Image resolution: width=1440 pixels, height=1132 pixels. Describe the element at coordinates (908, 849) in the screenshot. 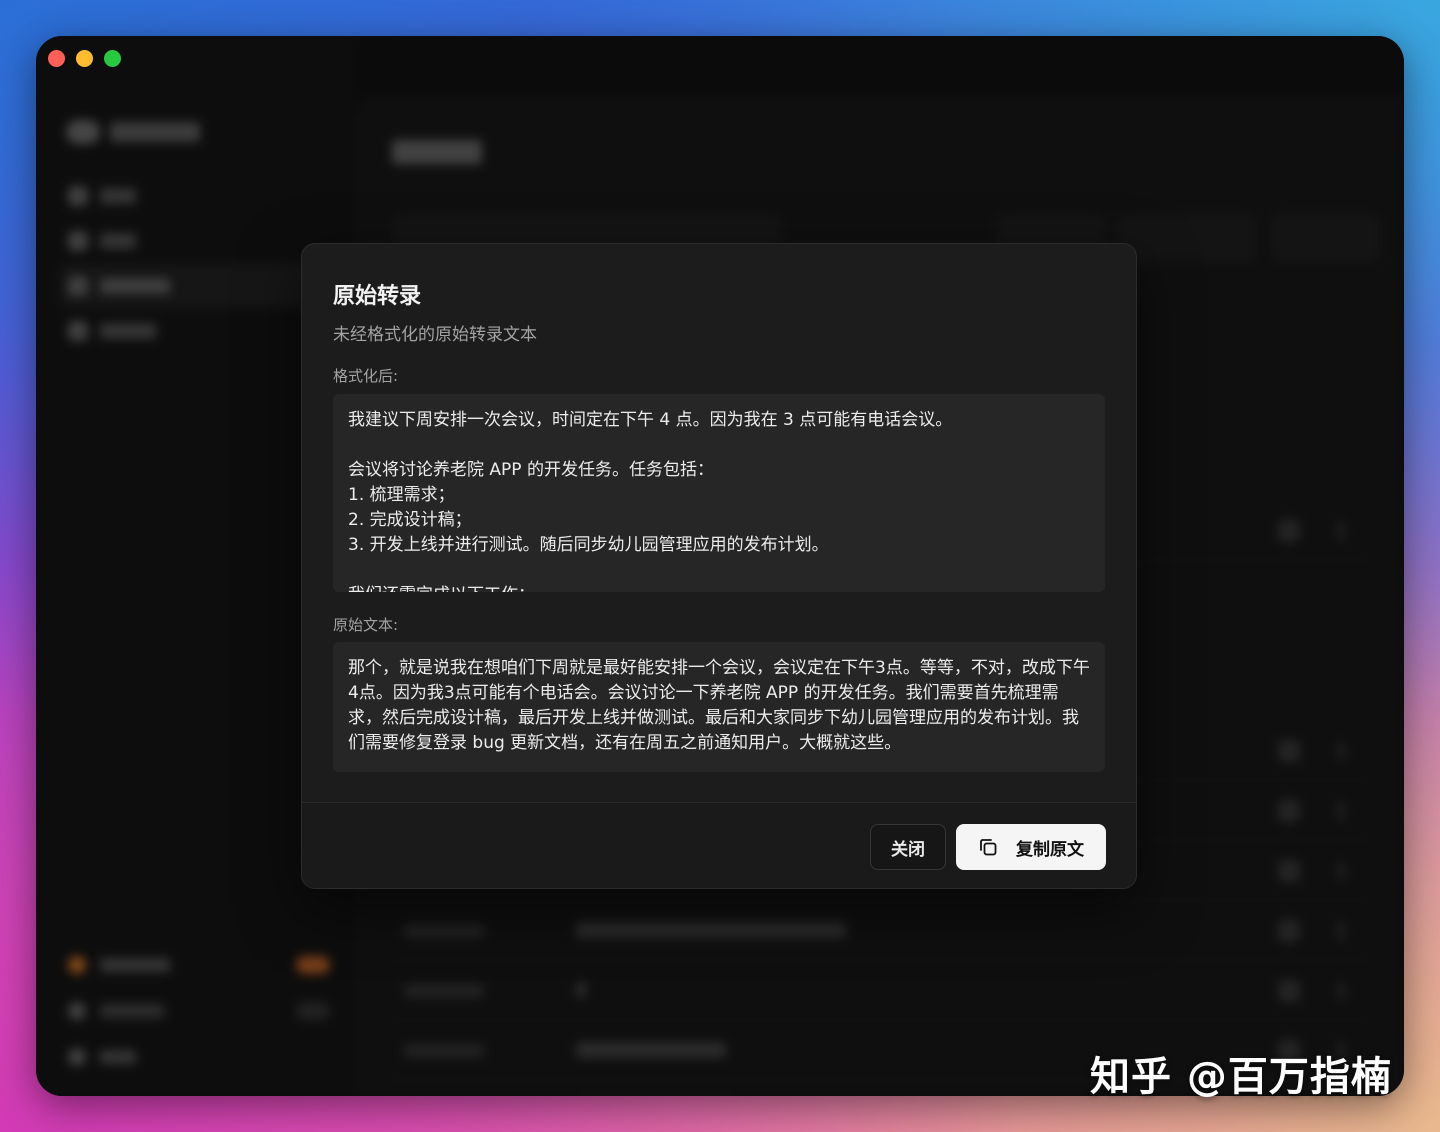

I see `close-button-label: 关闭` at that location.